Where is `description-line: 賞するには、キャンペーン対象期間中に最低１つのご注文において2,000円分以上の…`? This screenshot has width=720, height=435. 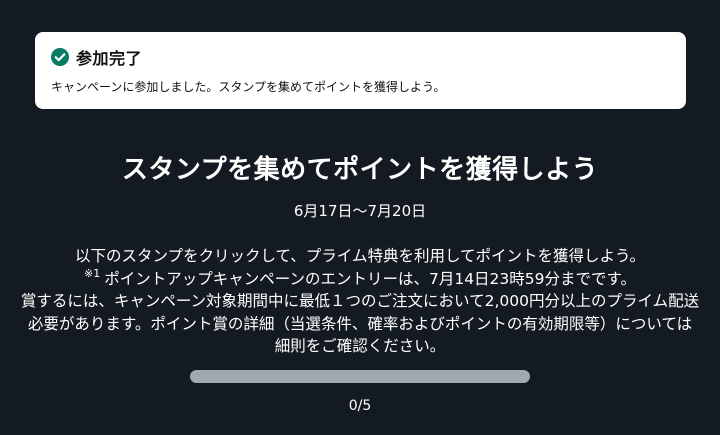 description-line: 賞するには、キャンペーン対象期間中に最低１つのご注文において2,000円分以上の… is located at coordinates (360, 301).